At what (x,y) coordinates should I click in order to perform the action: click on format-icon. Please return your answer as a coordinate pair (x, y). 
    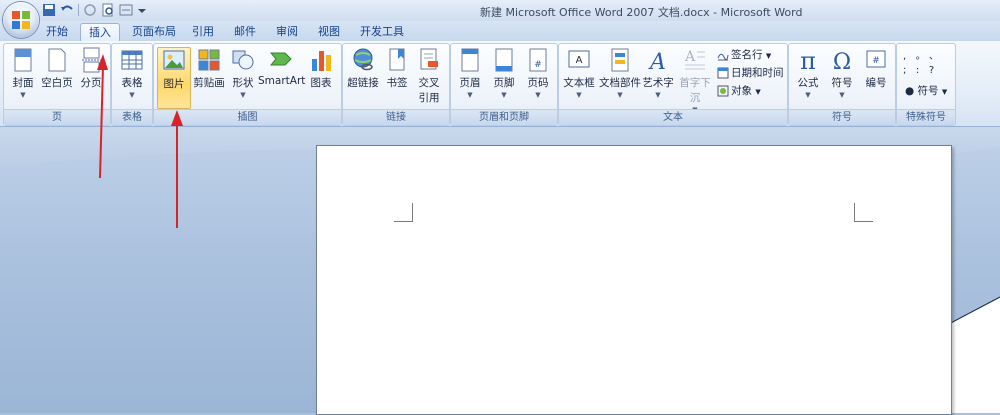
    Looking at the image, I should click on (126, 10).